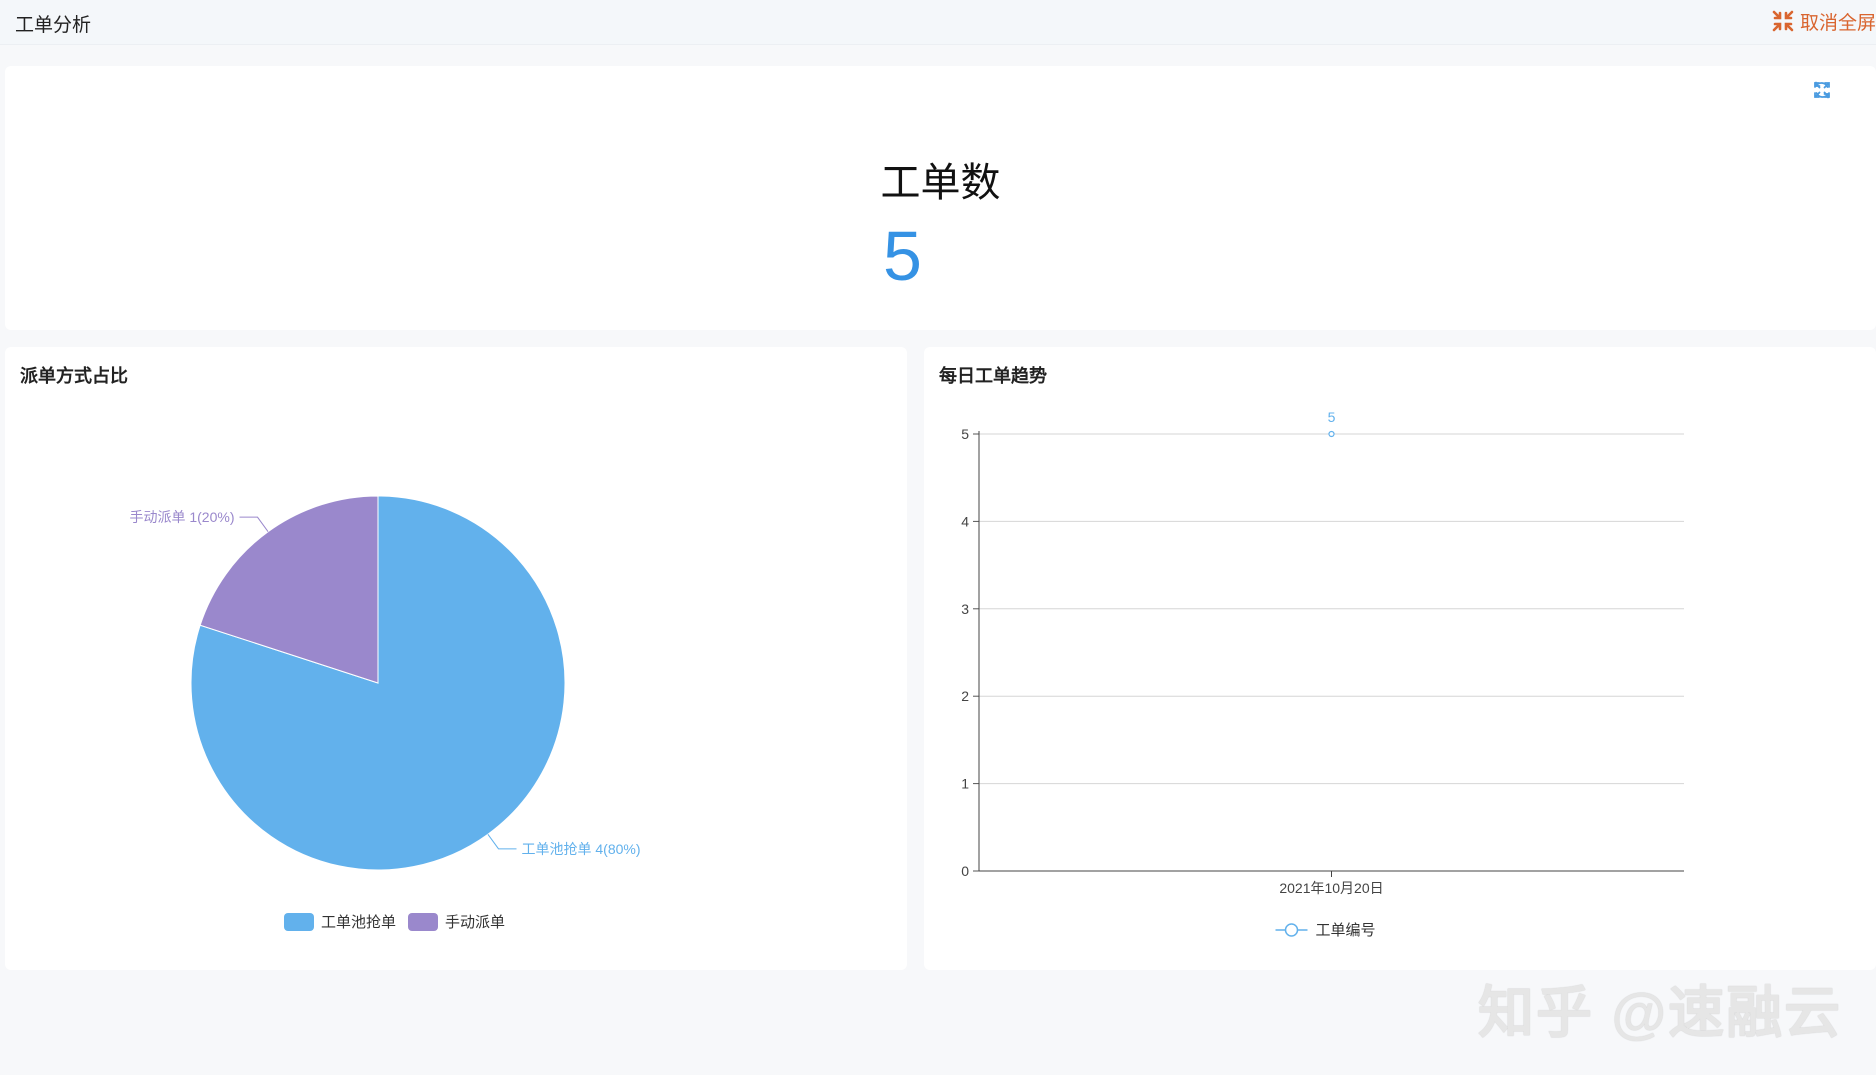 The image size is (1876, 1075). Describe the element at coordinates (965, 696) in the screenshot. I see `y-tick-label-2: 2` at that location.